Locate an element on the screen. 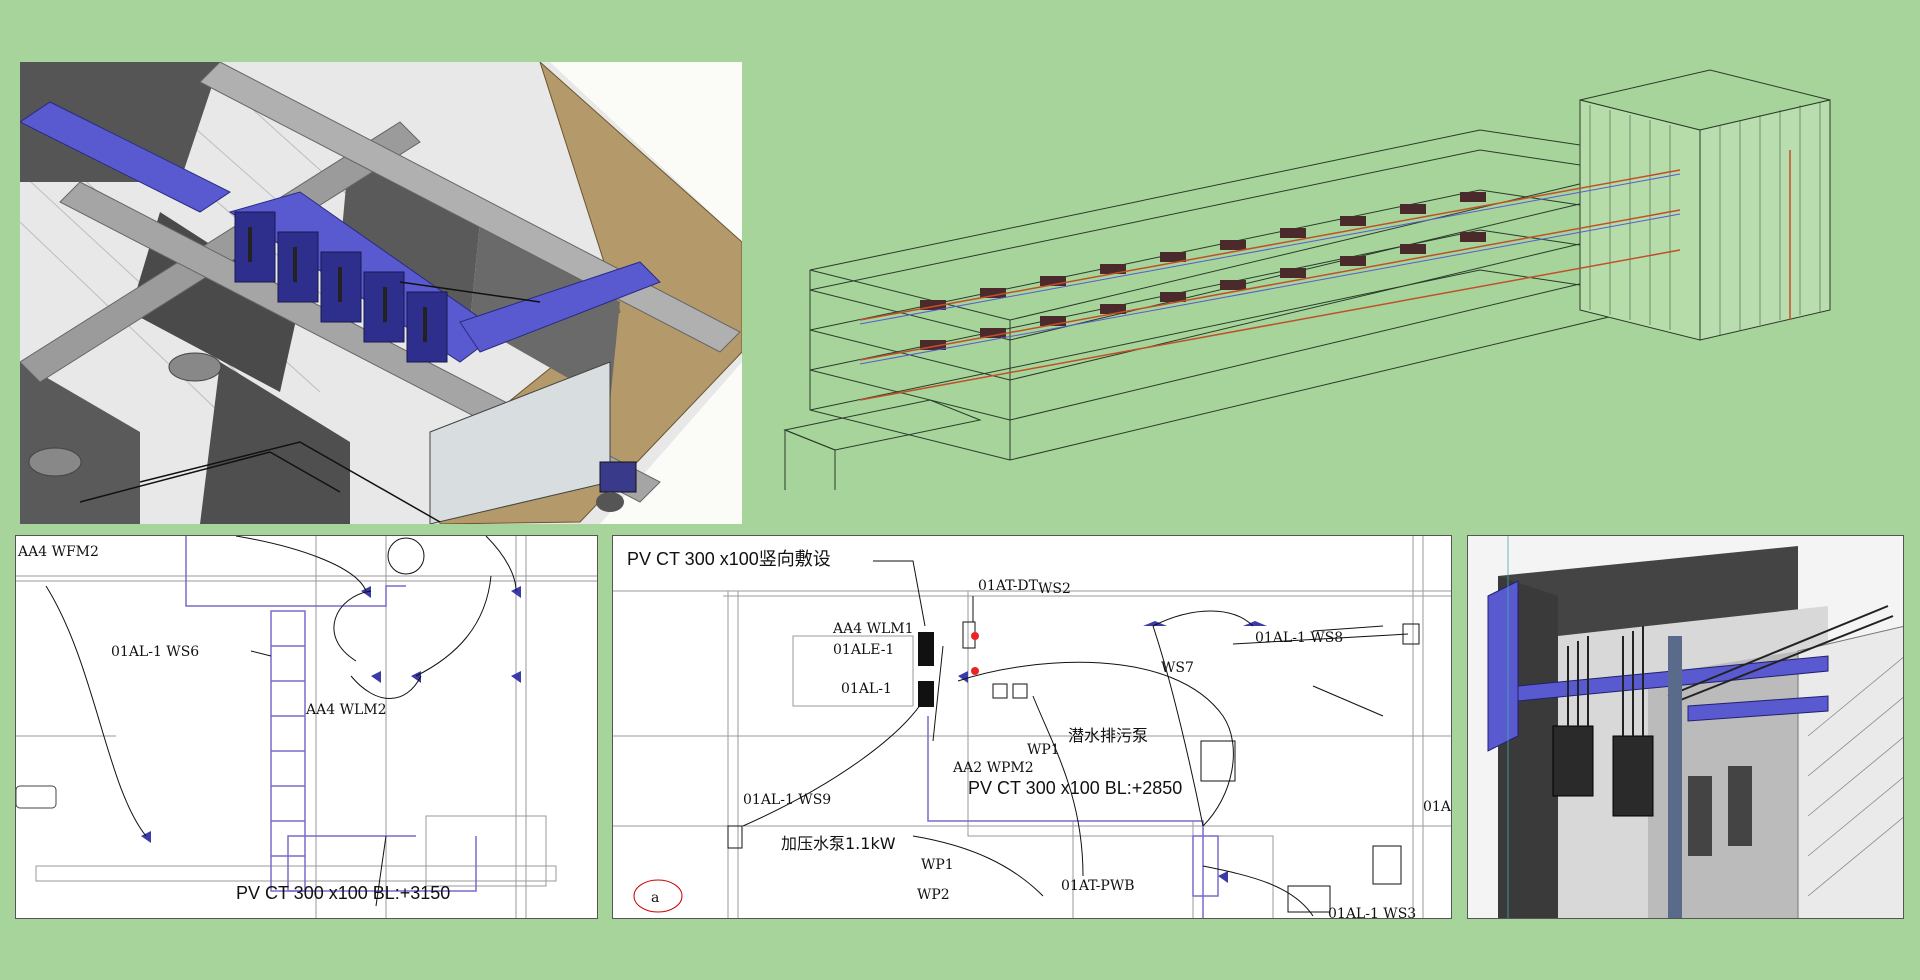 This screenshot has width=1920, height=980. mep-3d-detail is located at coordinates (1685, 727).